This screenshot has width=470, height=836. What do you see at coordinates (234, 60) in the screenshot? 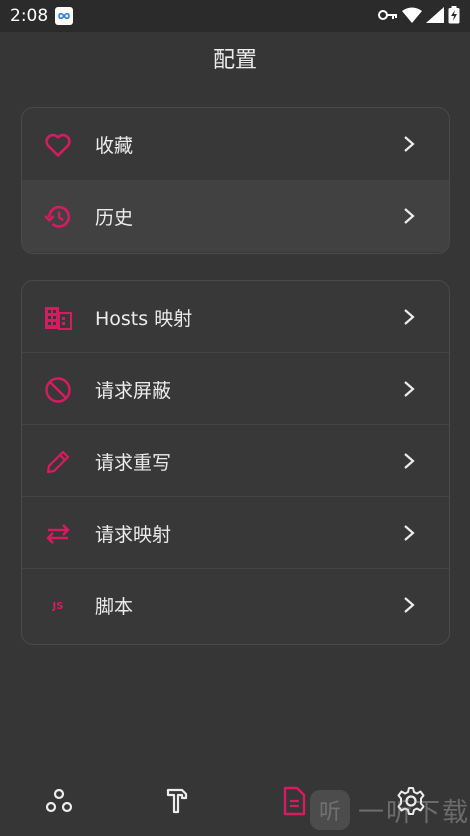
I see `page-title: 配置` at bounding box center [234, 60].